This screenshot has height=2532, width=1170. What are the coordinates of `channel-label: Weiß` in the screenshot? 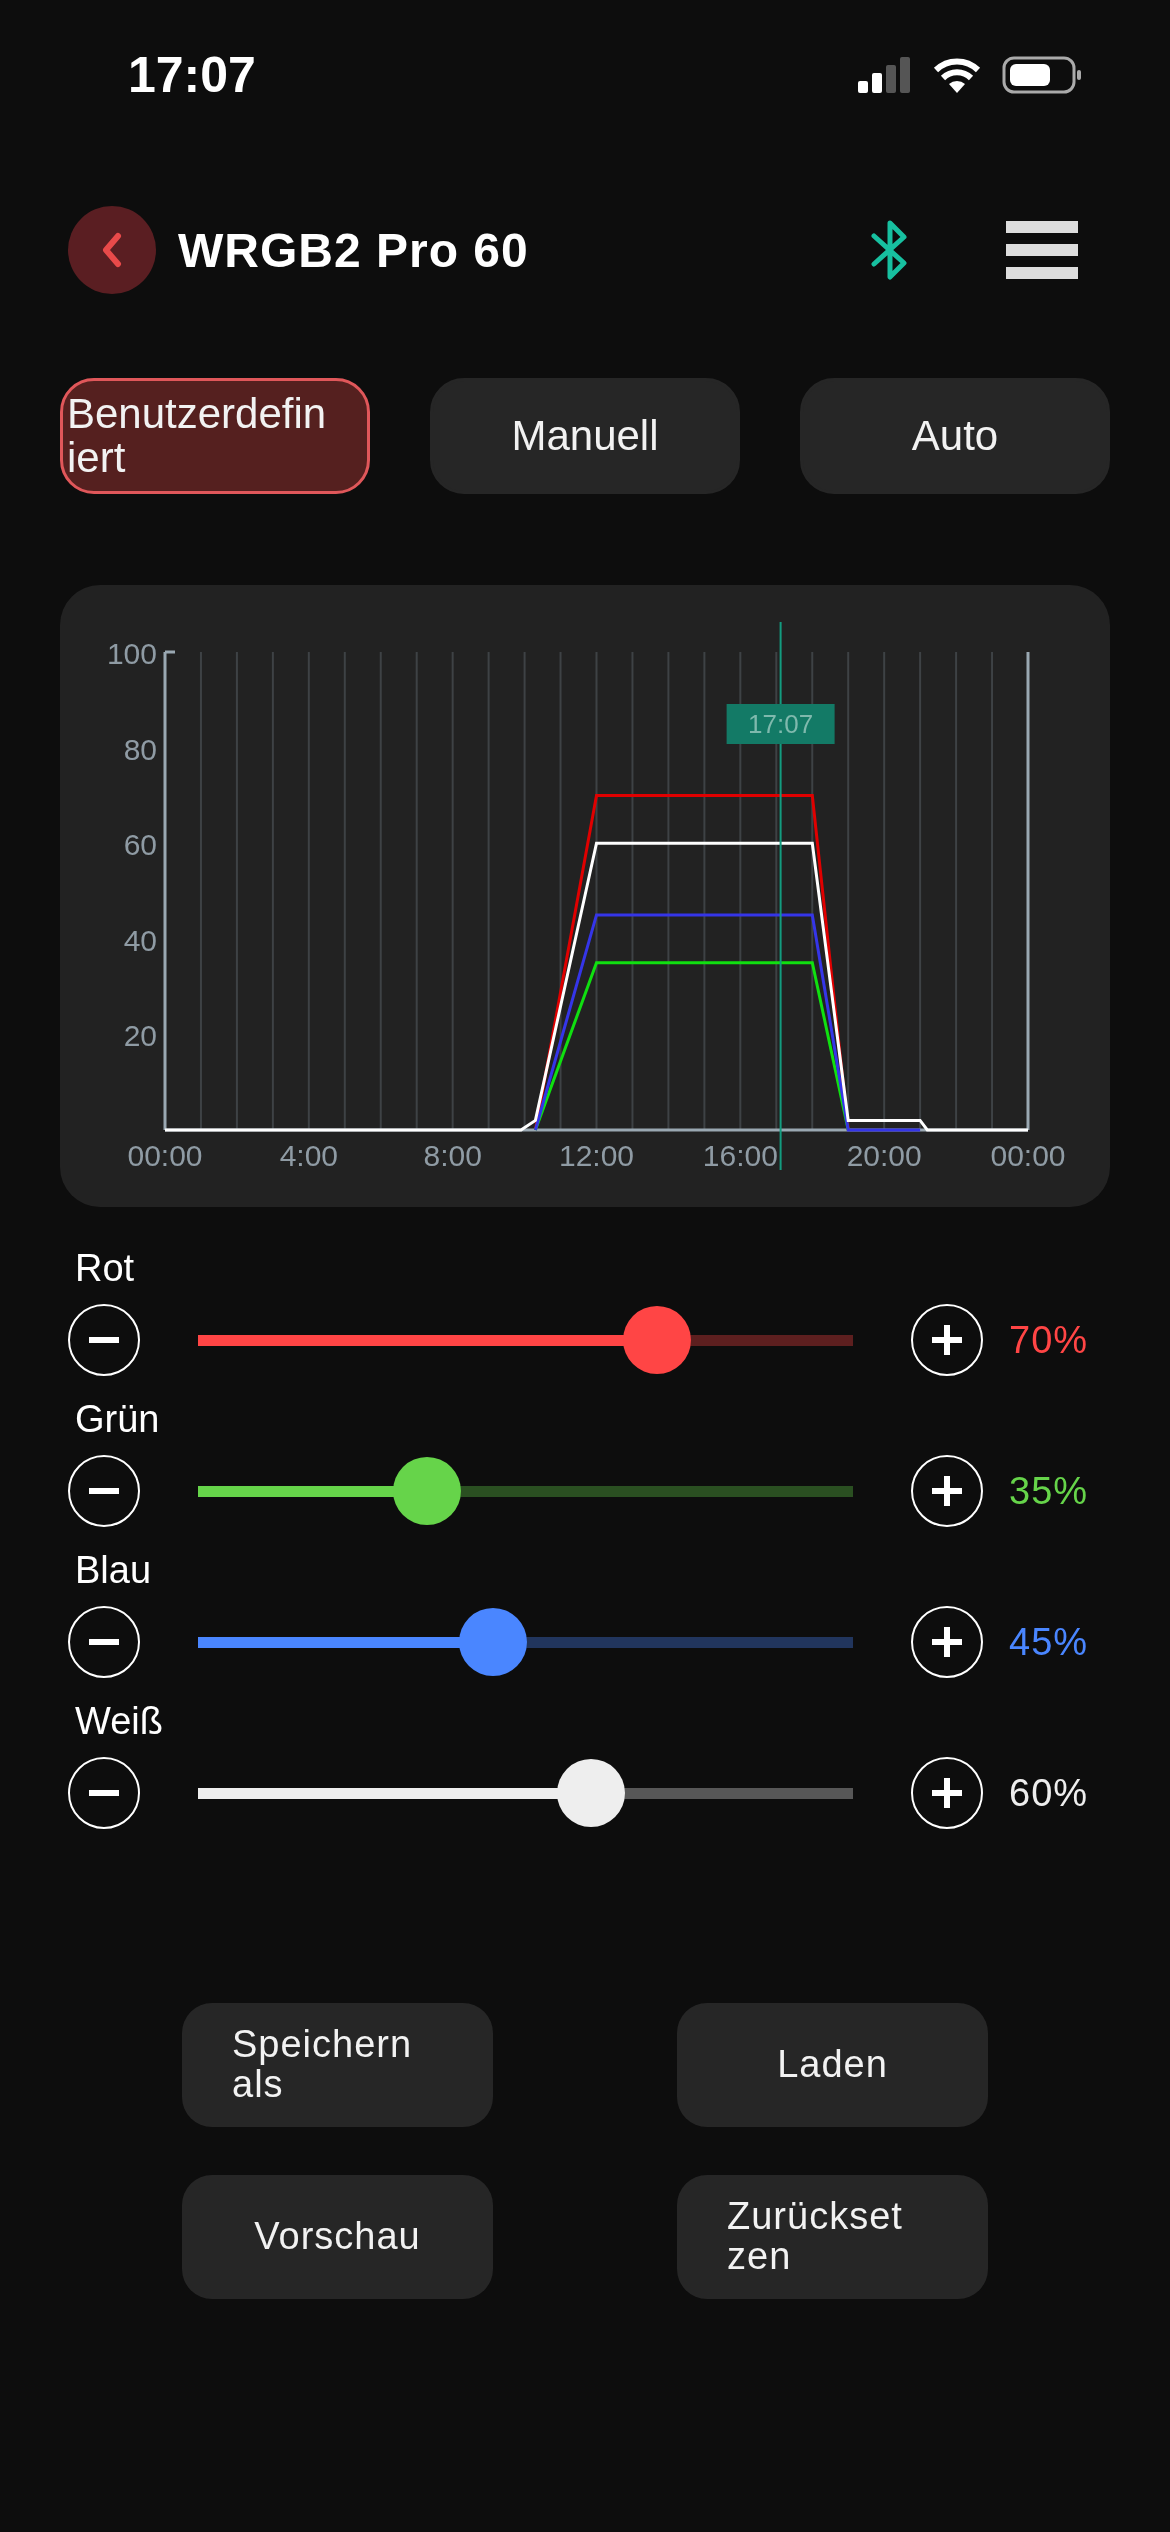 It's located at (119, 1721).